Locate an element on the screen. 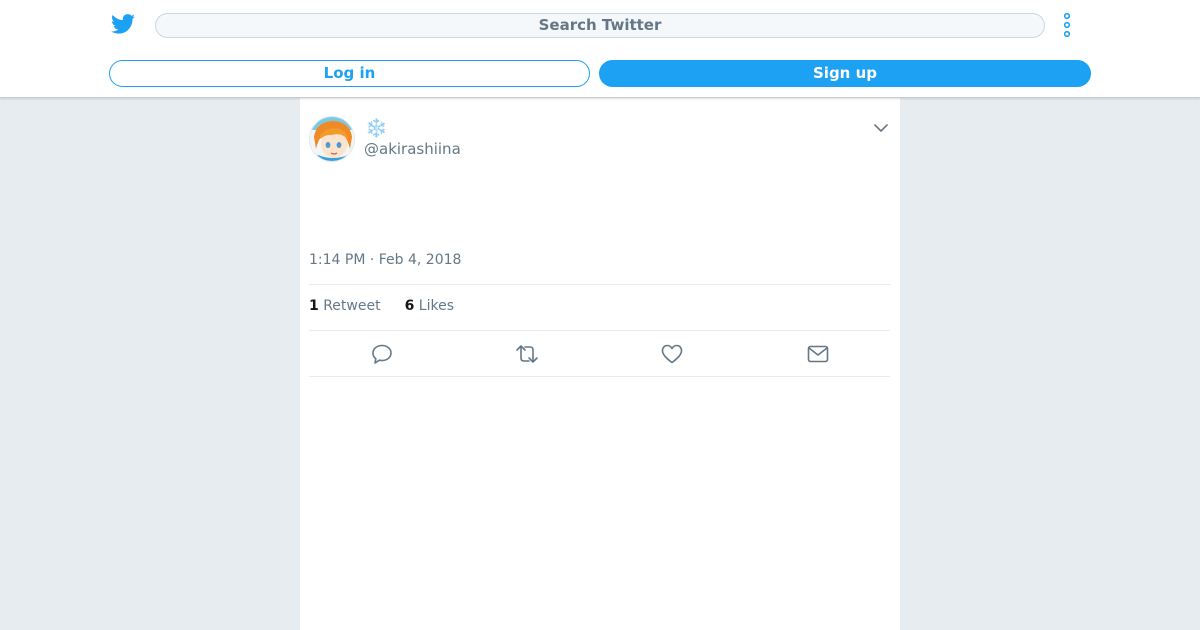 Image resolution: width=1200 pixels, height=630 pixels. search-input: Search Twitter is located at coordinates (600, 25).